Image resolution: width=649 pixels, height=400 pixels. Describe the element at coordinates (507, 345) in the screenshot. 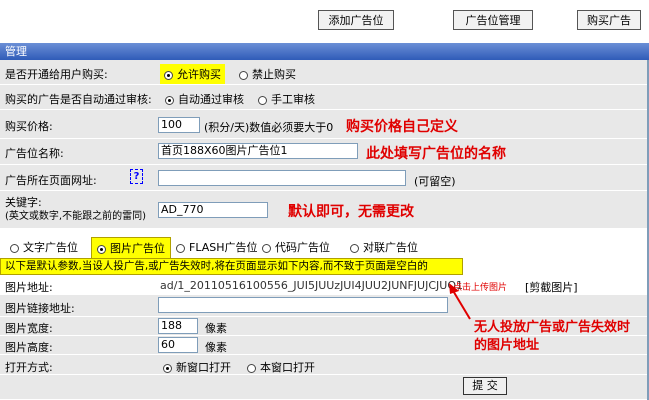

I see `image-annotation-line2: 的图片地址` at that location.